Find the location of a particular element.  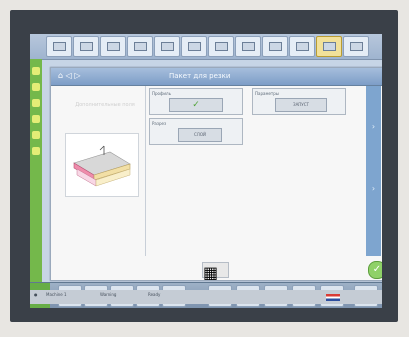

parameters-card-title: Параметры is located at coordinates (267, 93).